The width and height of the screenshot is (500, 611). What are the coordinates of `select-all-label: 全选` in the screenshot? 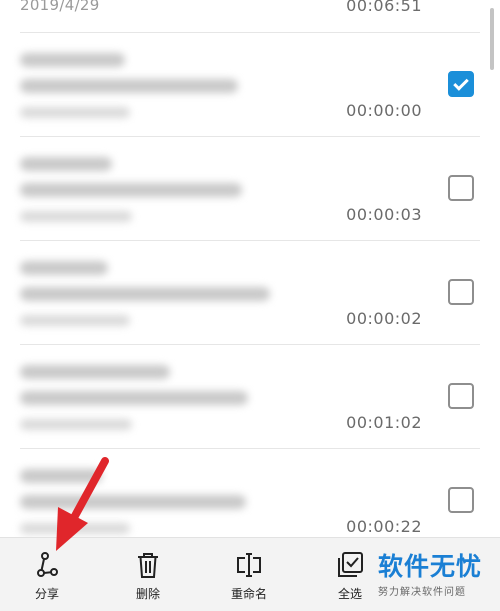 It's located at (349, 594).